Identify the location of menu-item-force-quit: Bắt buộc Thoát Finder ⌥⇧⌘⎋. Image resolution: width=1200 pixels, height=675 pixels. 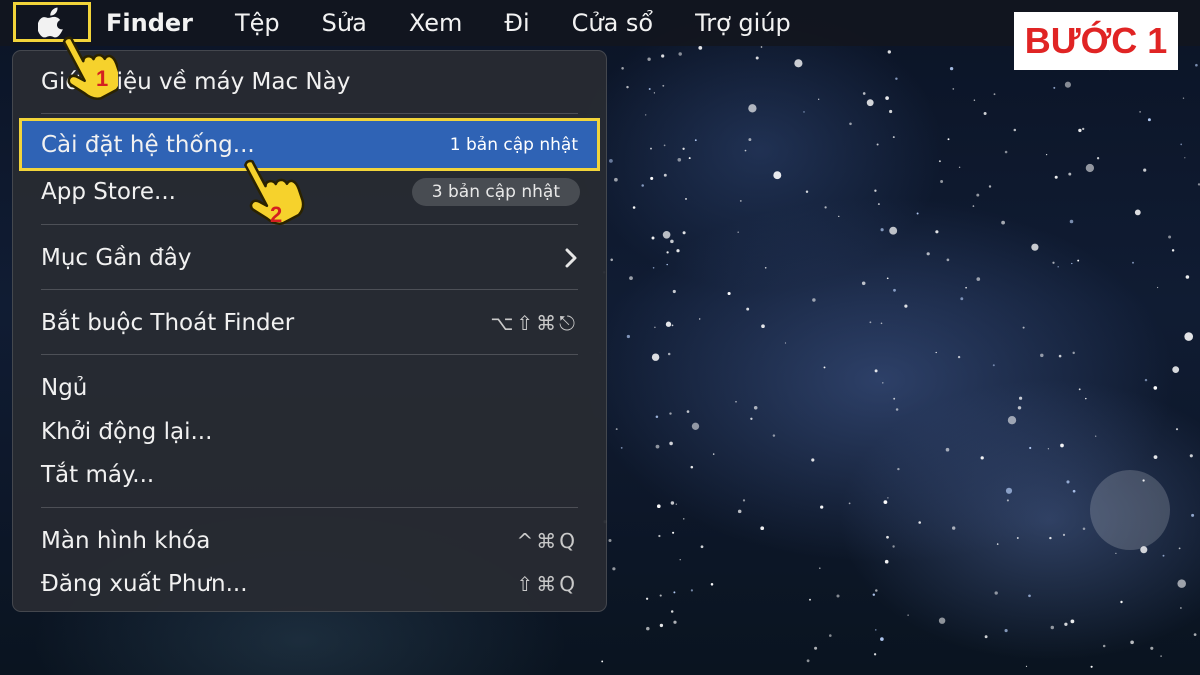
(309, 323).